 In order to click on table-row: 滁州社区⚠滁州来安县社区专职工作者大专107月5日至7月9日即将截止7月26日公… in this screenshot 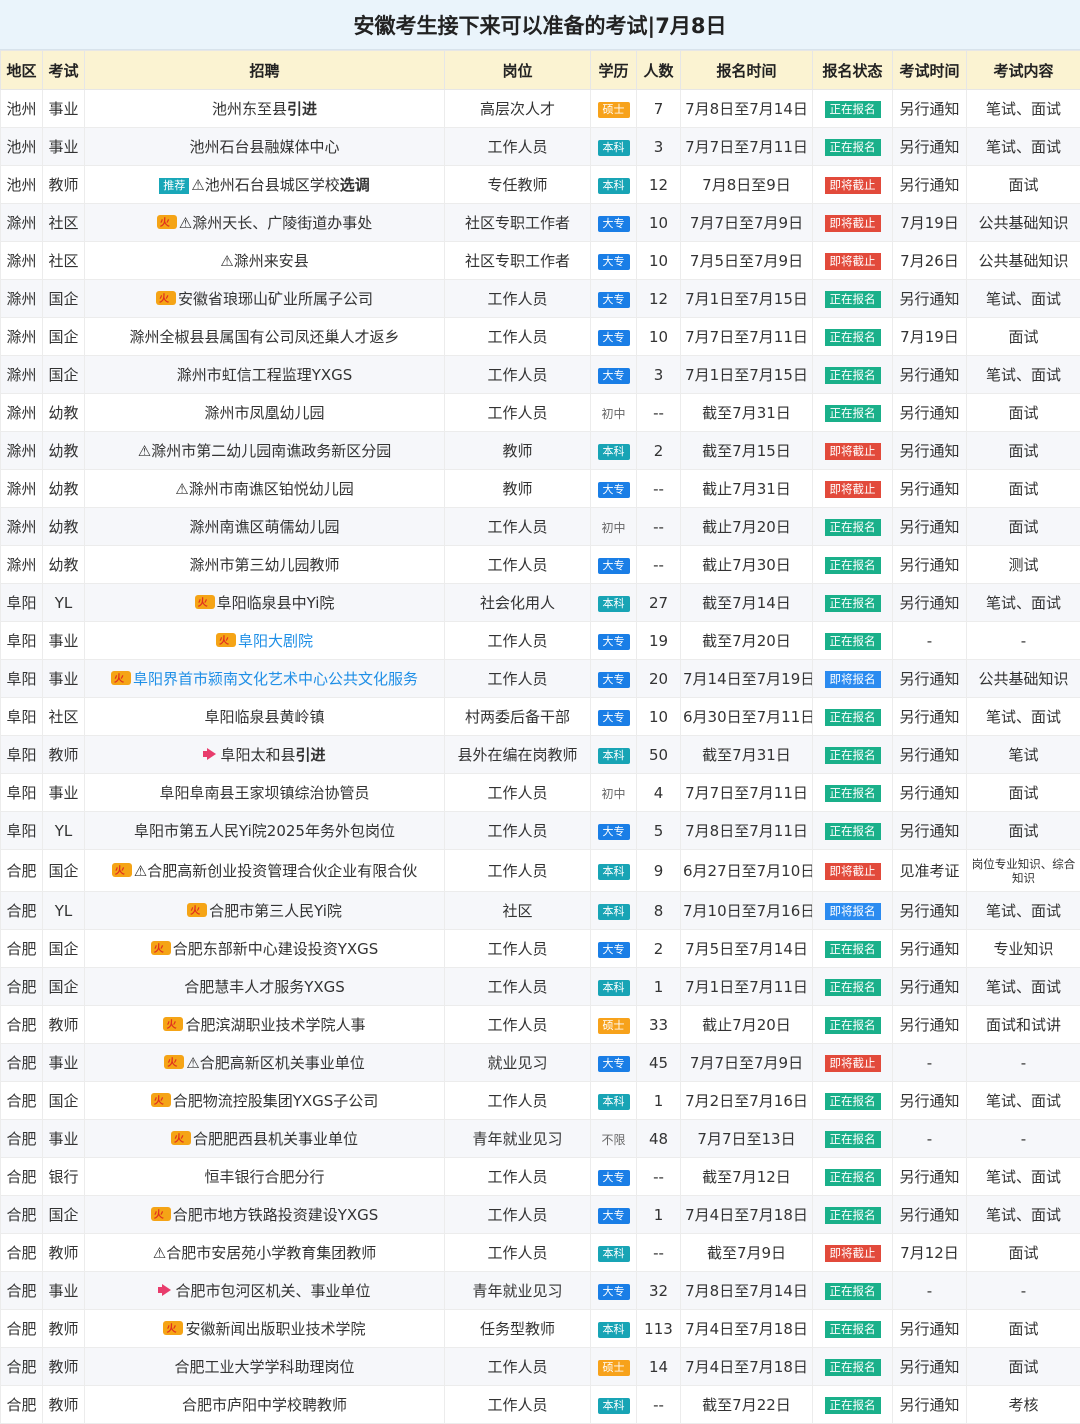, I will do `click(540, 261)`.